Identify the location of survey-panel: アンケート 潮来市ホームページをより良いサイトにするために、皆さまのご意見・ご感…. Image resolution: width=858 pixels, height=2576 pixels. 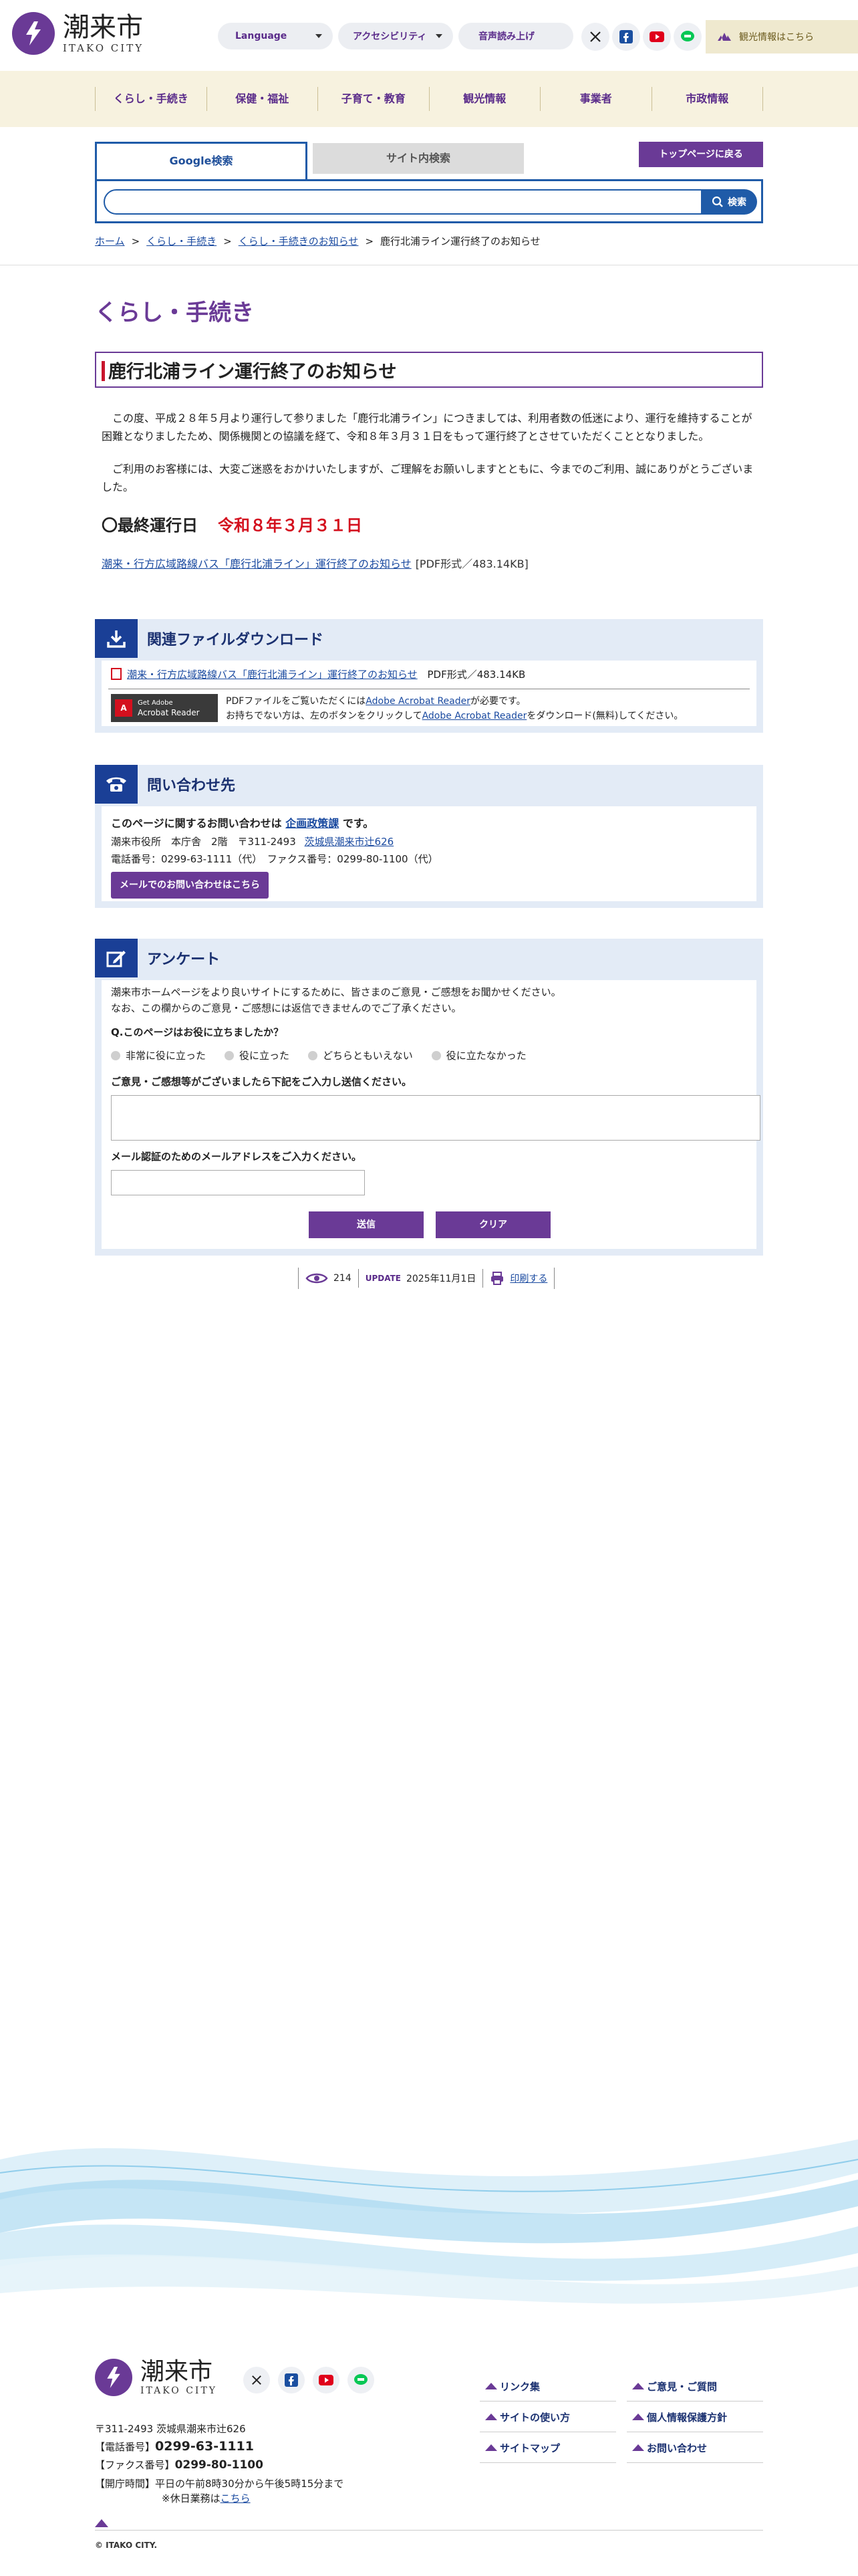
(429, 1097).